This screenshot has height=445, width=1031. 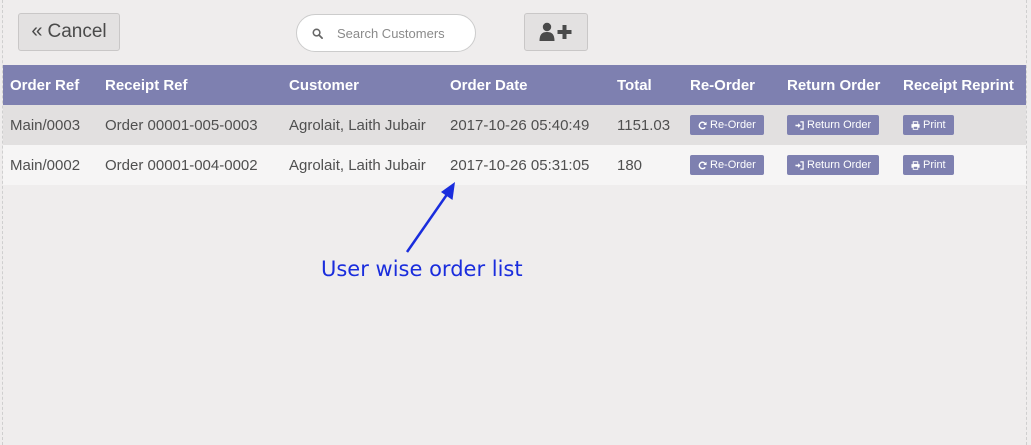 I want to click on annotation-arrow, so click(x=430, y=217).